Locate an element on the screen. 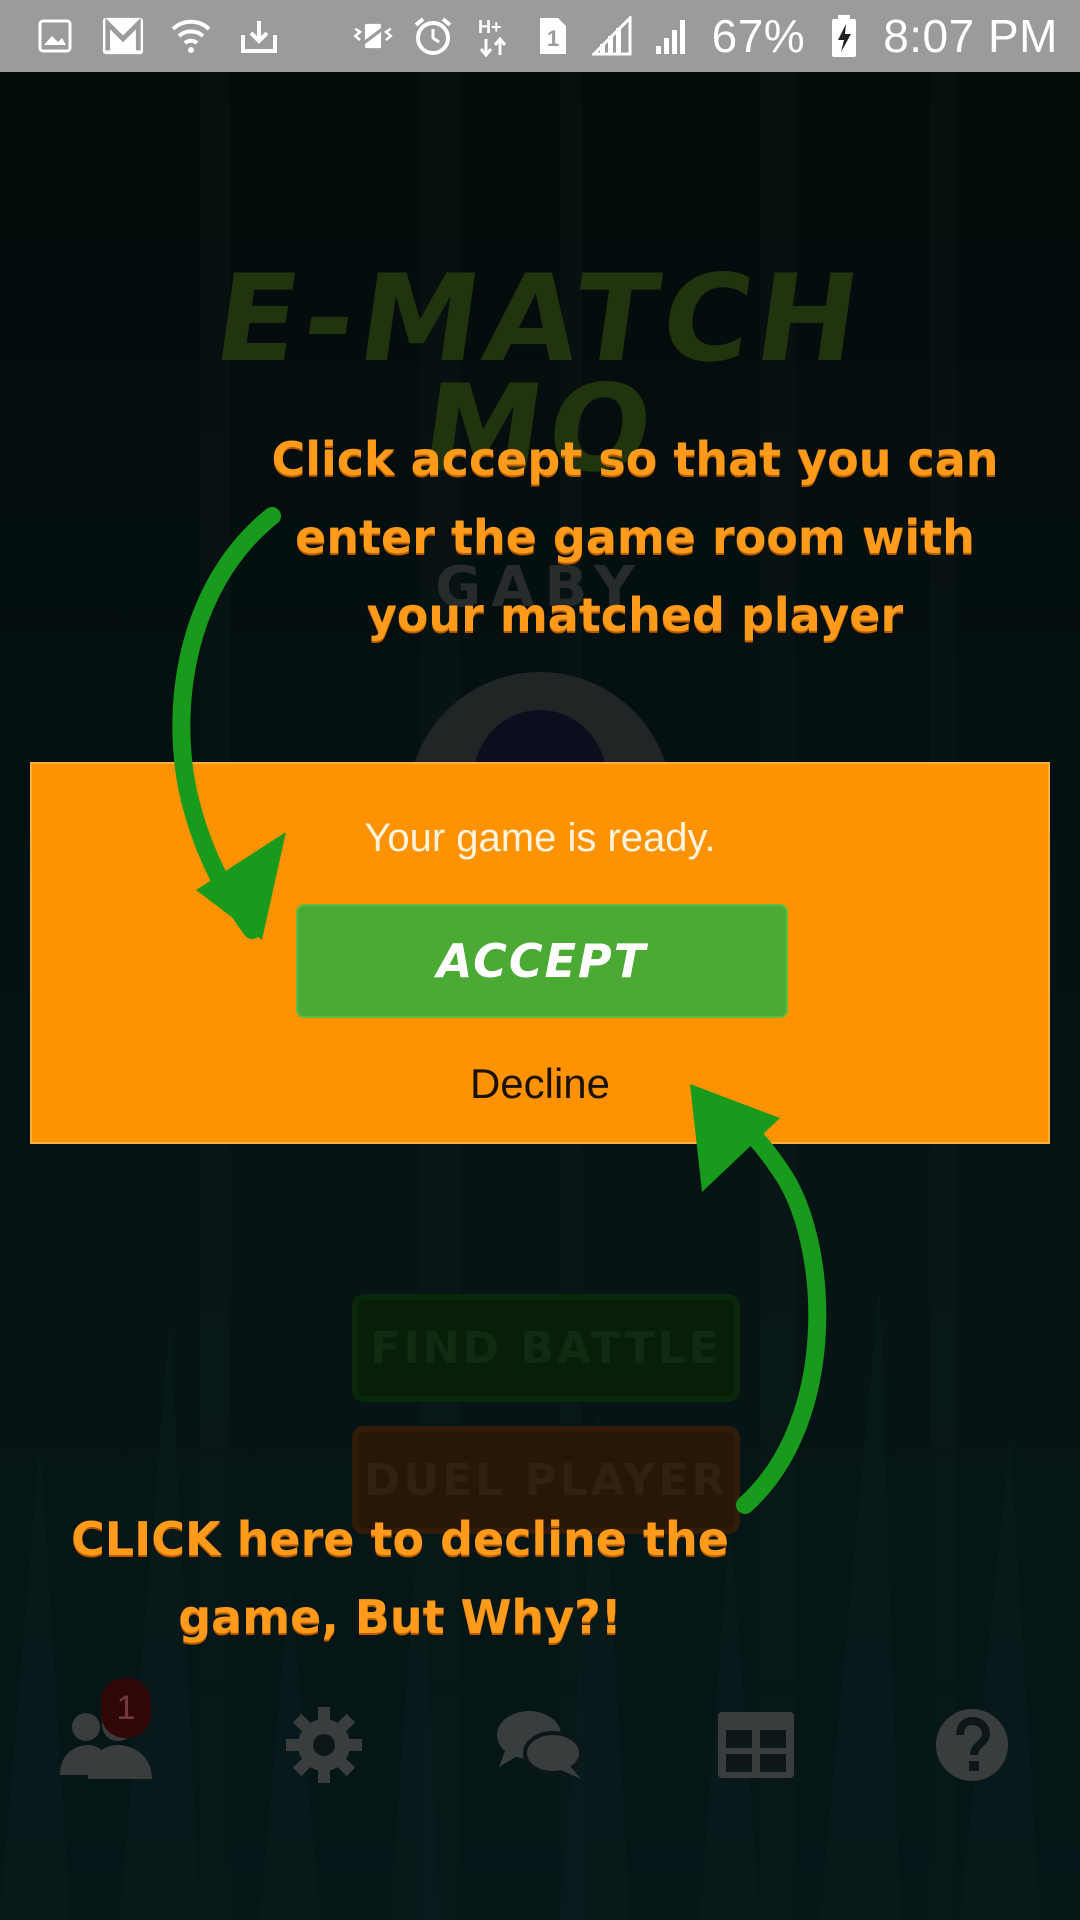 The image size is (1080, 1920). annotation-accept-line2: enter the game room with is located at coordinates (635, 537).